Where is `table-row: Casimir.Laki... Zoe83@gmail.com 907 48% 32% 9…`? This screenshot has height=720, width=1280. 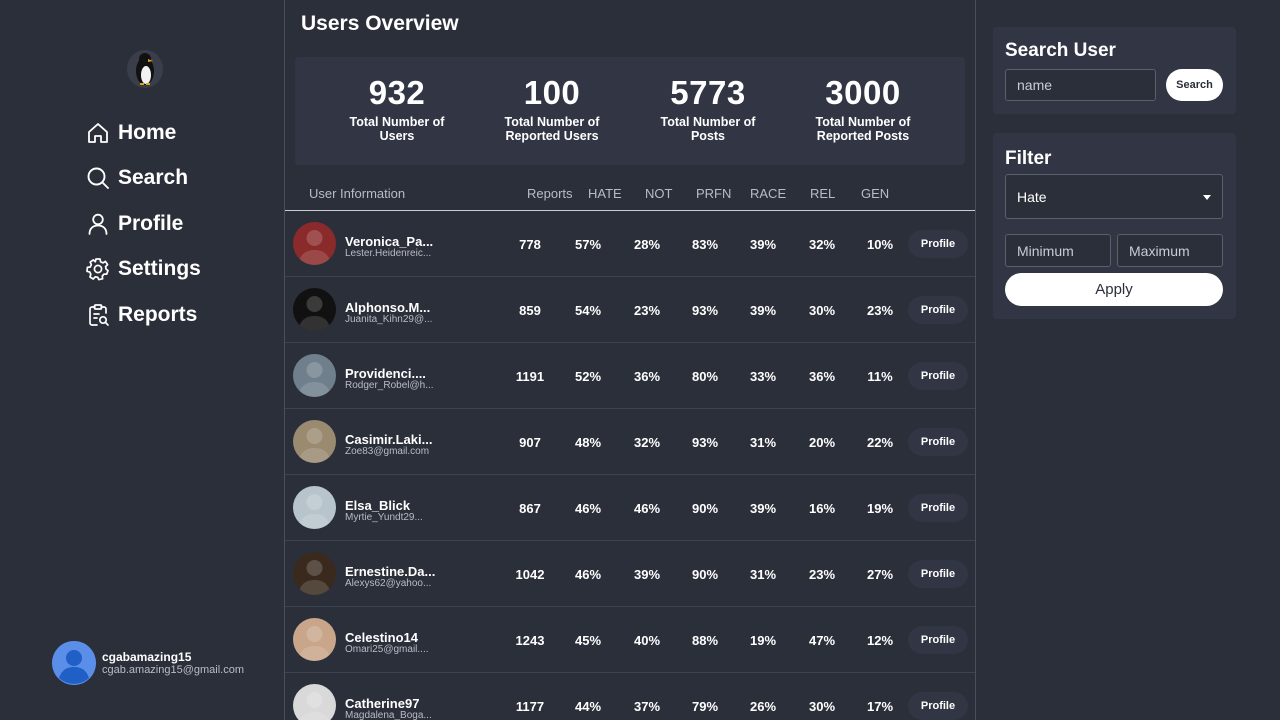
table-row: Casimir.Laki... Zoe83@gmail.com 907 48% 32% 9… is located at coordinates (630, 442).